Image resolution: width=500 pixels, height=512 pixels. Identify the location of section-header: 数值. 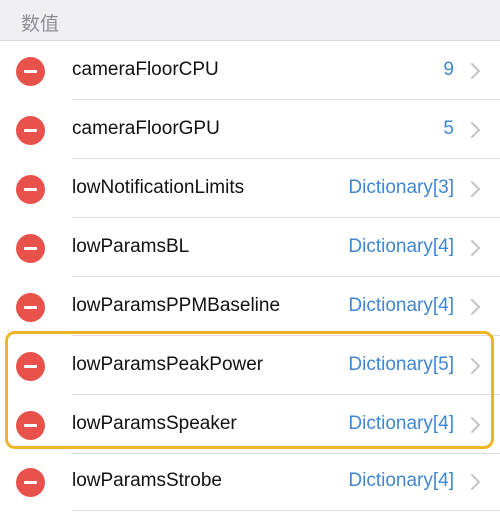
(250, 20).